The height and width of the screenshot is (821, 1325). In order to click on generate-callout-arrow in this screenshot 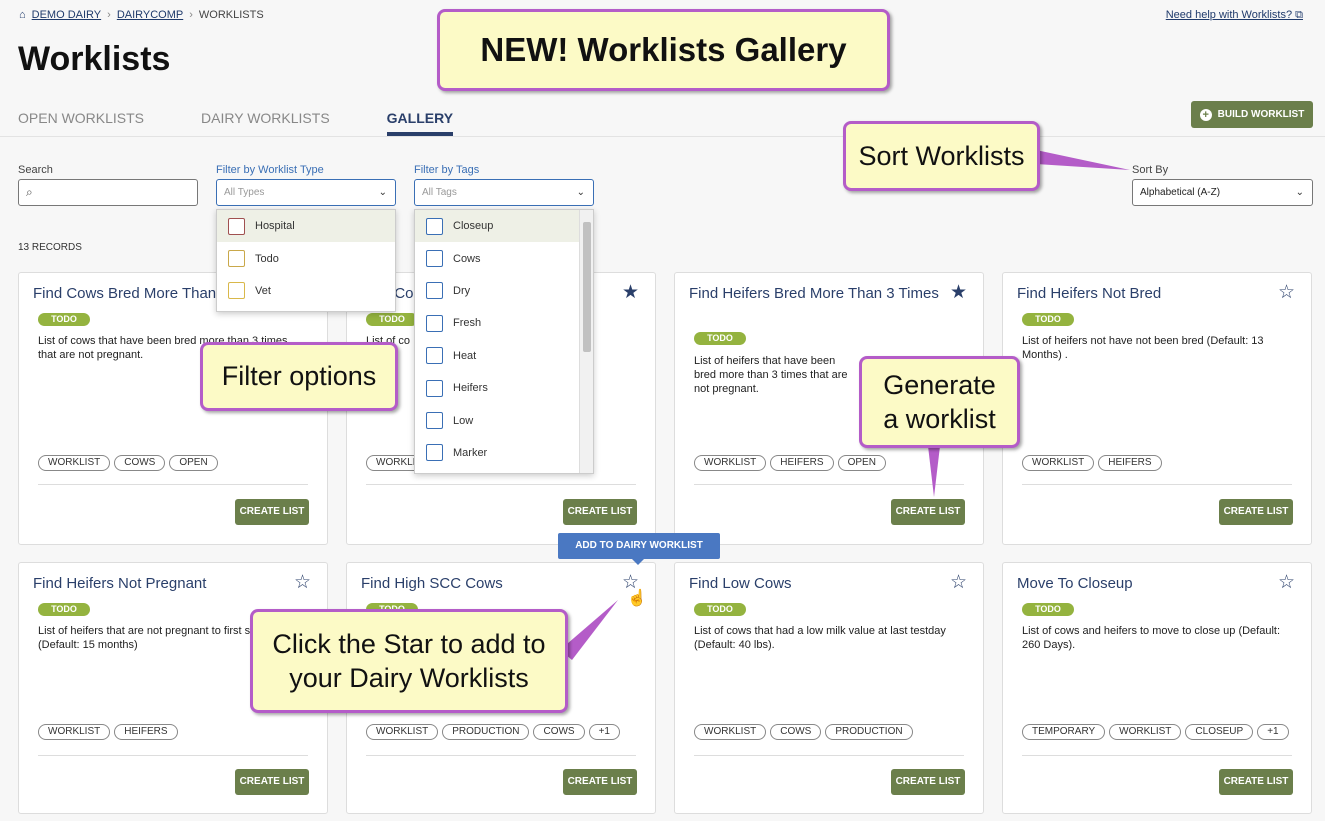, I will do `click(934, 471)`.